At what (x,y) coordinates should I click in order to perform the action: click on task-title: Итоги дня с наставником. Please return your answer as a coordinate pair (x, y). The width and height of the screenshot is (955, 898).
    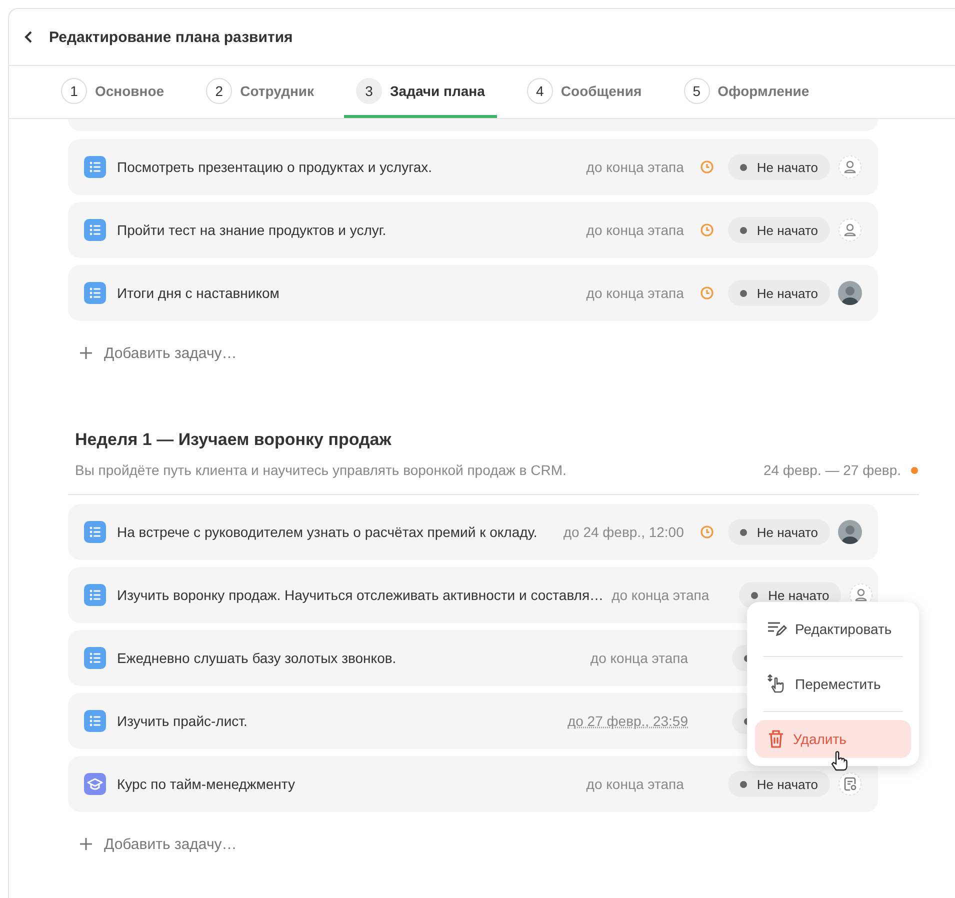
    Looking at the image, I should click on (198, 293).